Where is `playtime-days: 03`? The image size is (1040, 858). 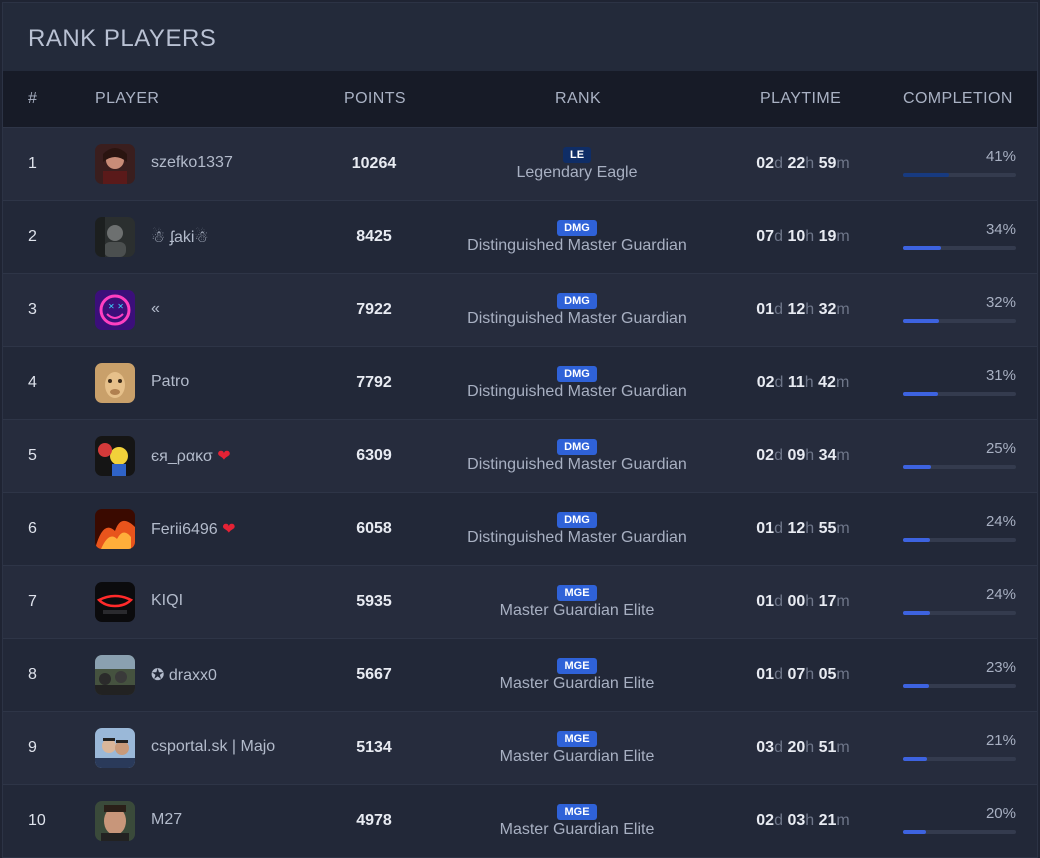
playtime-days: 03 is located at coordinates (765, 747).